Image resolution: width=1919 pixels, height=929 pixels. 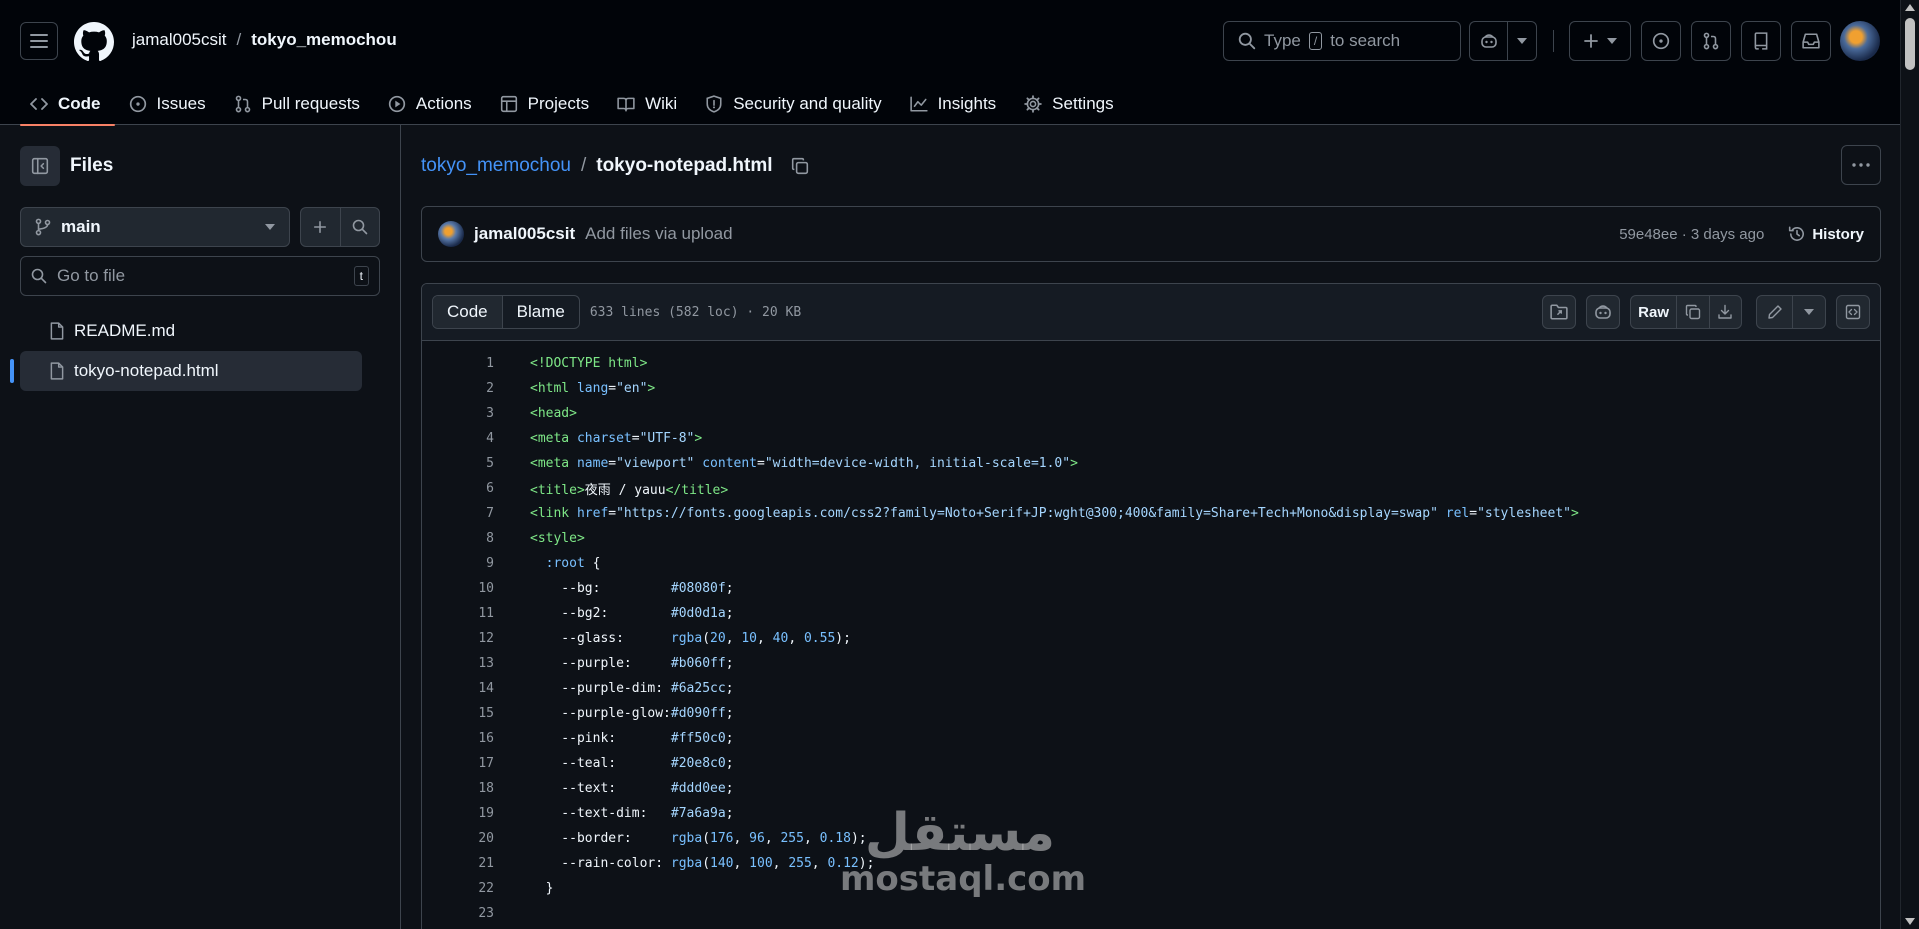 What do you see at coordinates (40, 166) in the screenshot?
I see `collapse-sidebar-button` at bounding box center [40, 166].